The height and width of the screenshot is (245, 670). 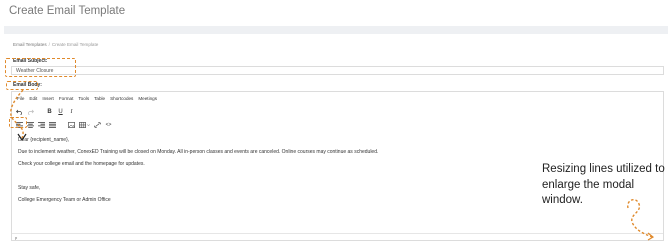 I want to click on undo-icon, so click(x=19, y=111).